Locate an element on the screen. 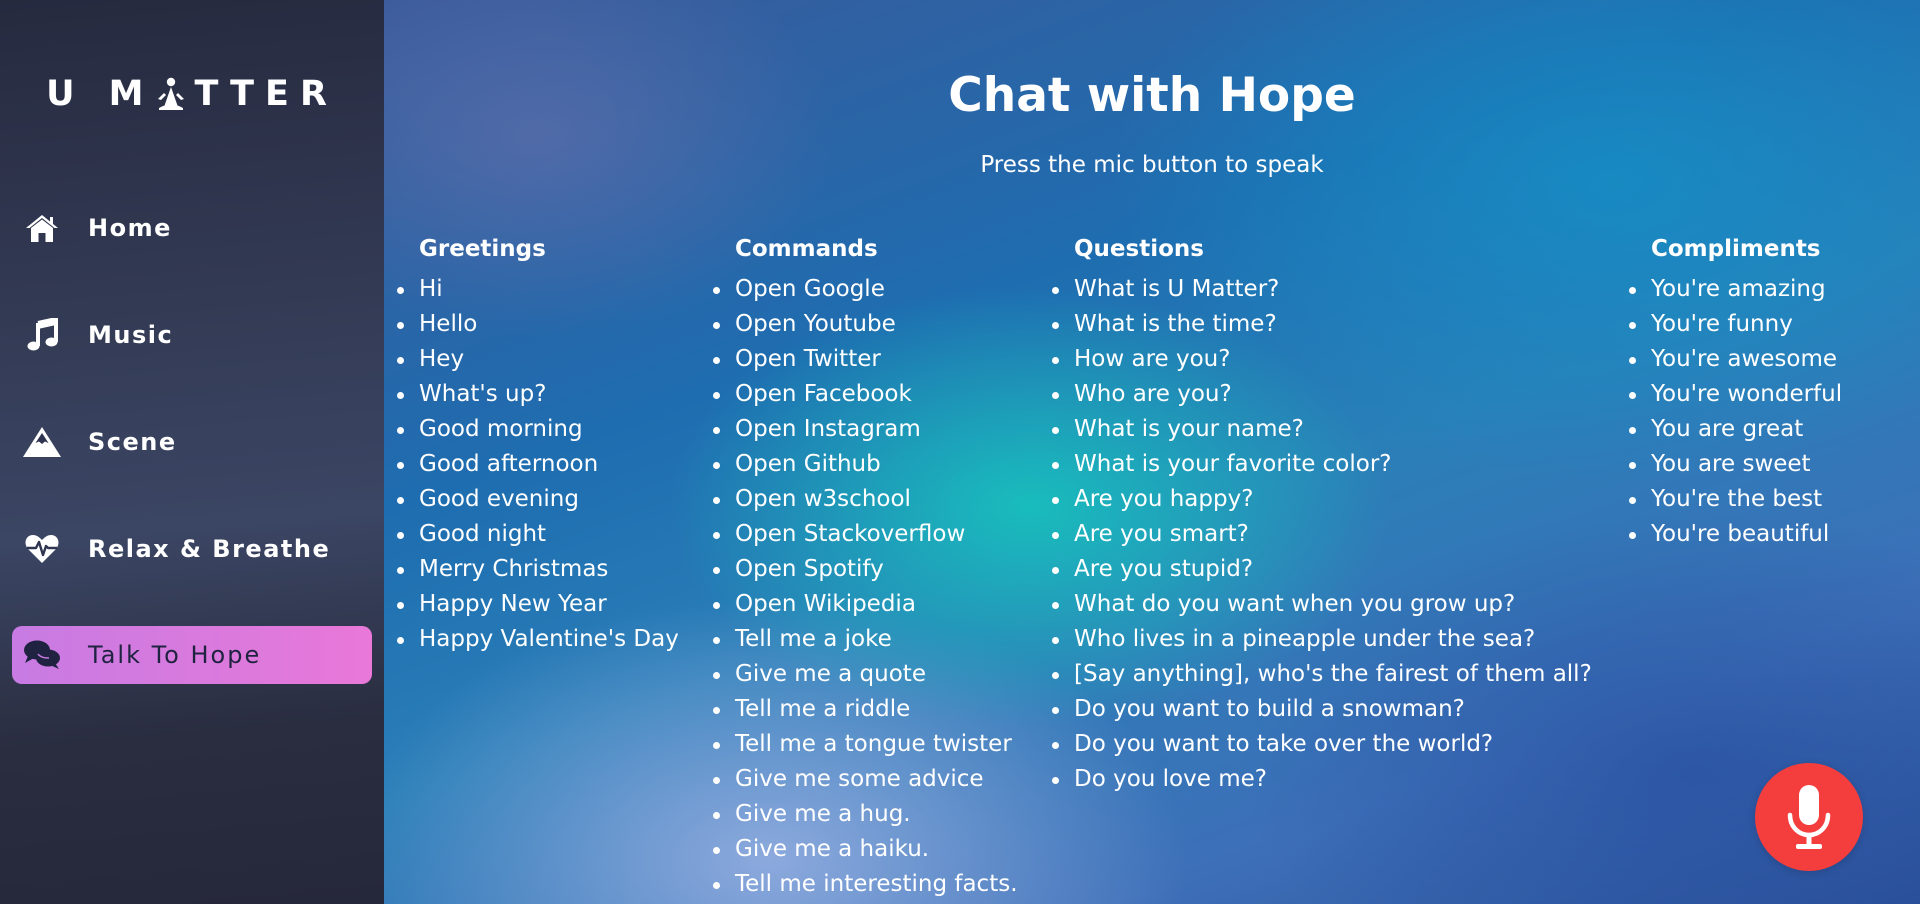 The width and height of the screenshot is (1920, 904). list-item: Are you smart? is located at coordinates (1322, 534).